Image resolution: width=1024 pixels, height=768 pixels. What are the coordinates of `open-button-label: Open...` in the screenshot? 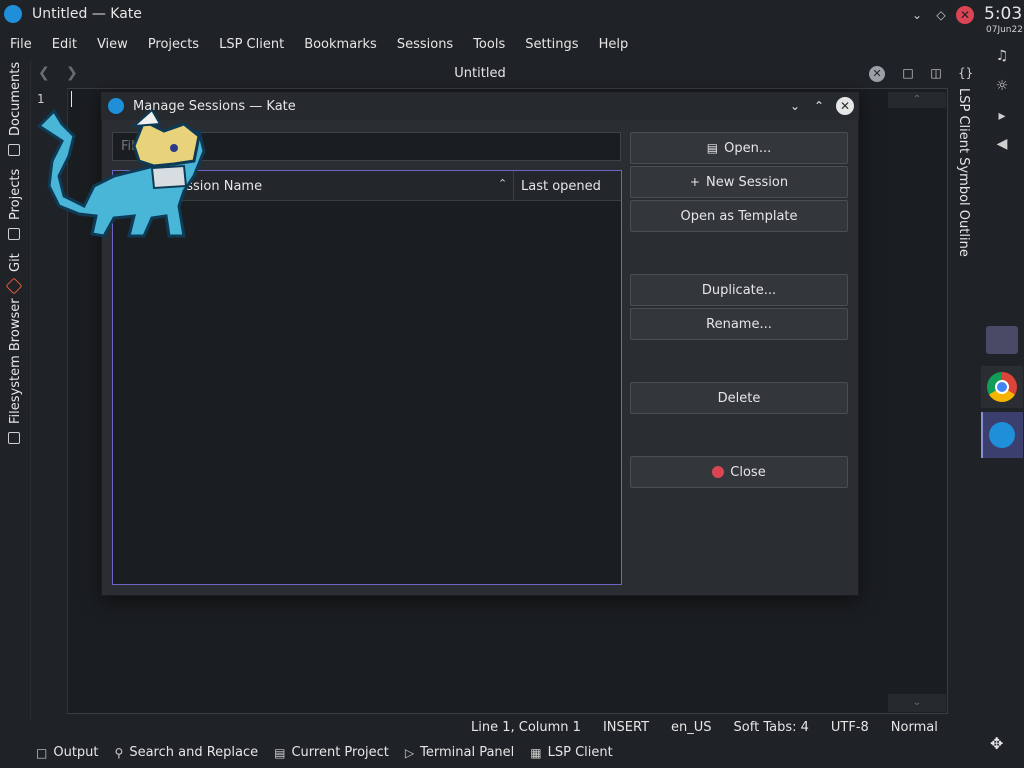 It's located at (748, 148).